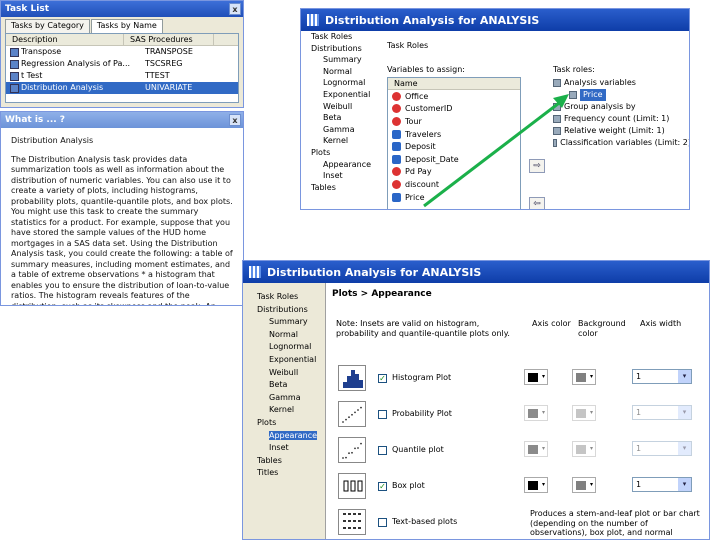 The width and height of the screenshot is (720, 540). What do you see at coordinates (537, 203) in the screenshot?
I see `remove-left-button: ⇦` at bounding box center [537, 203].